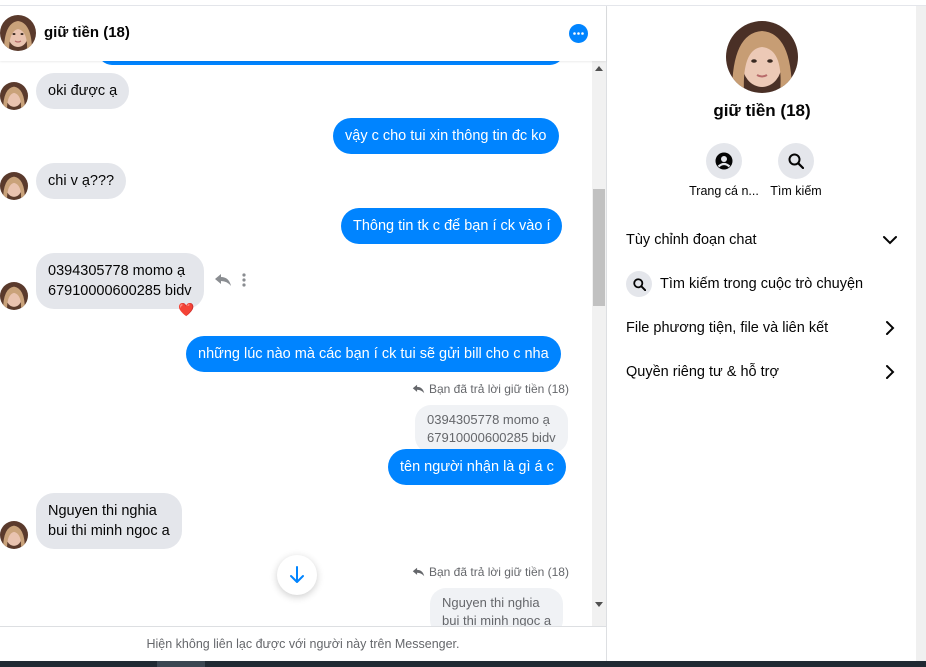 The width and height of the screenshot is (926, 667). I want to click on menu-label: Quyền riêng tư & hỗ trợ, so click(703, 372).